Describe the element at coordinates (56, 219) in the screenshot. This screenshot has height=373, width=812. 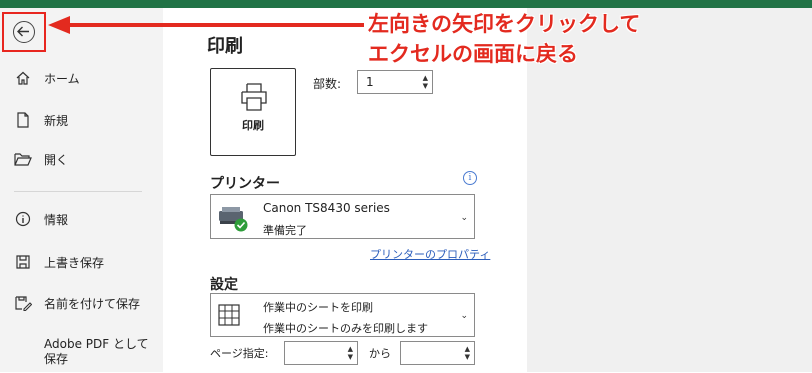
I see `nav-label: 情報` at that location.